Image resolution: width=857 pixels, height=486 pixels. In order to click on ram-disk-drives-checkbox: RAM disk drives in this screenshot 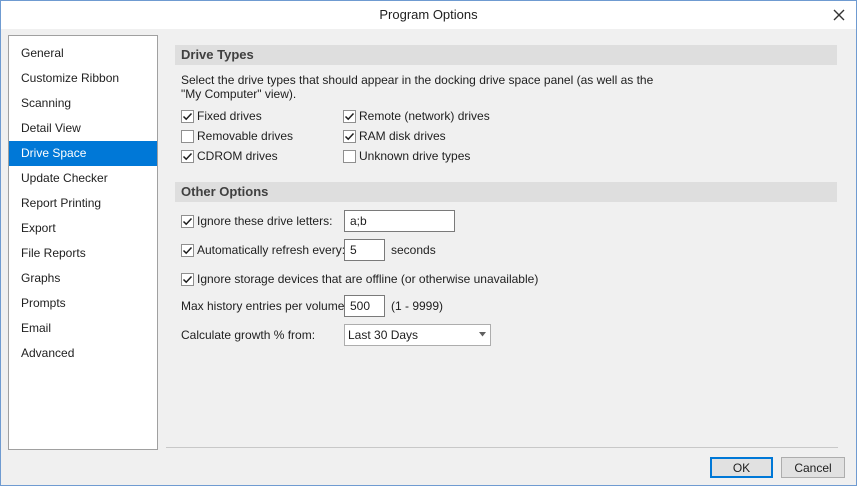, I will do `click(394, 136)`.